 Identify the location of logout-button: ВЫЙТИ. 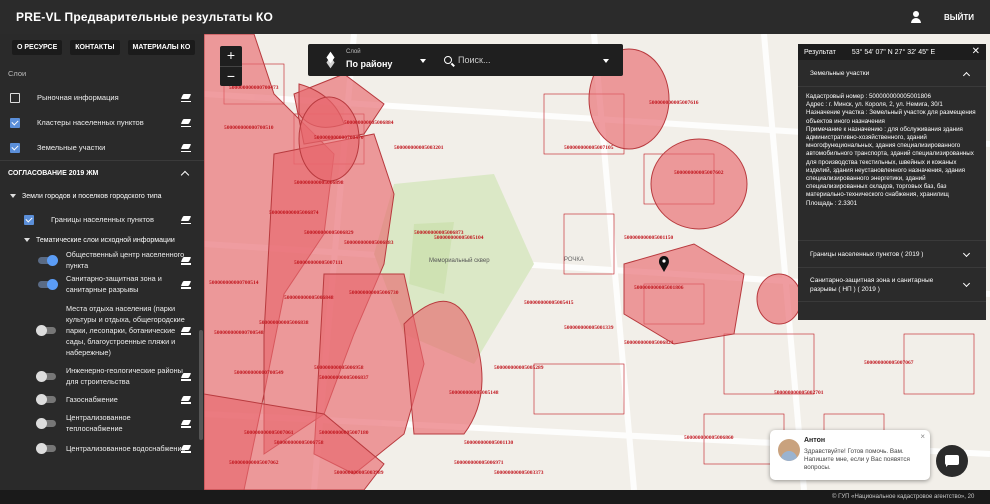
(959, 17).